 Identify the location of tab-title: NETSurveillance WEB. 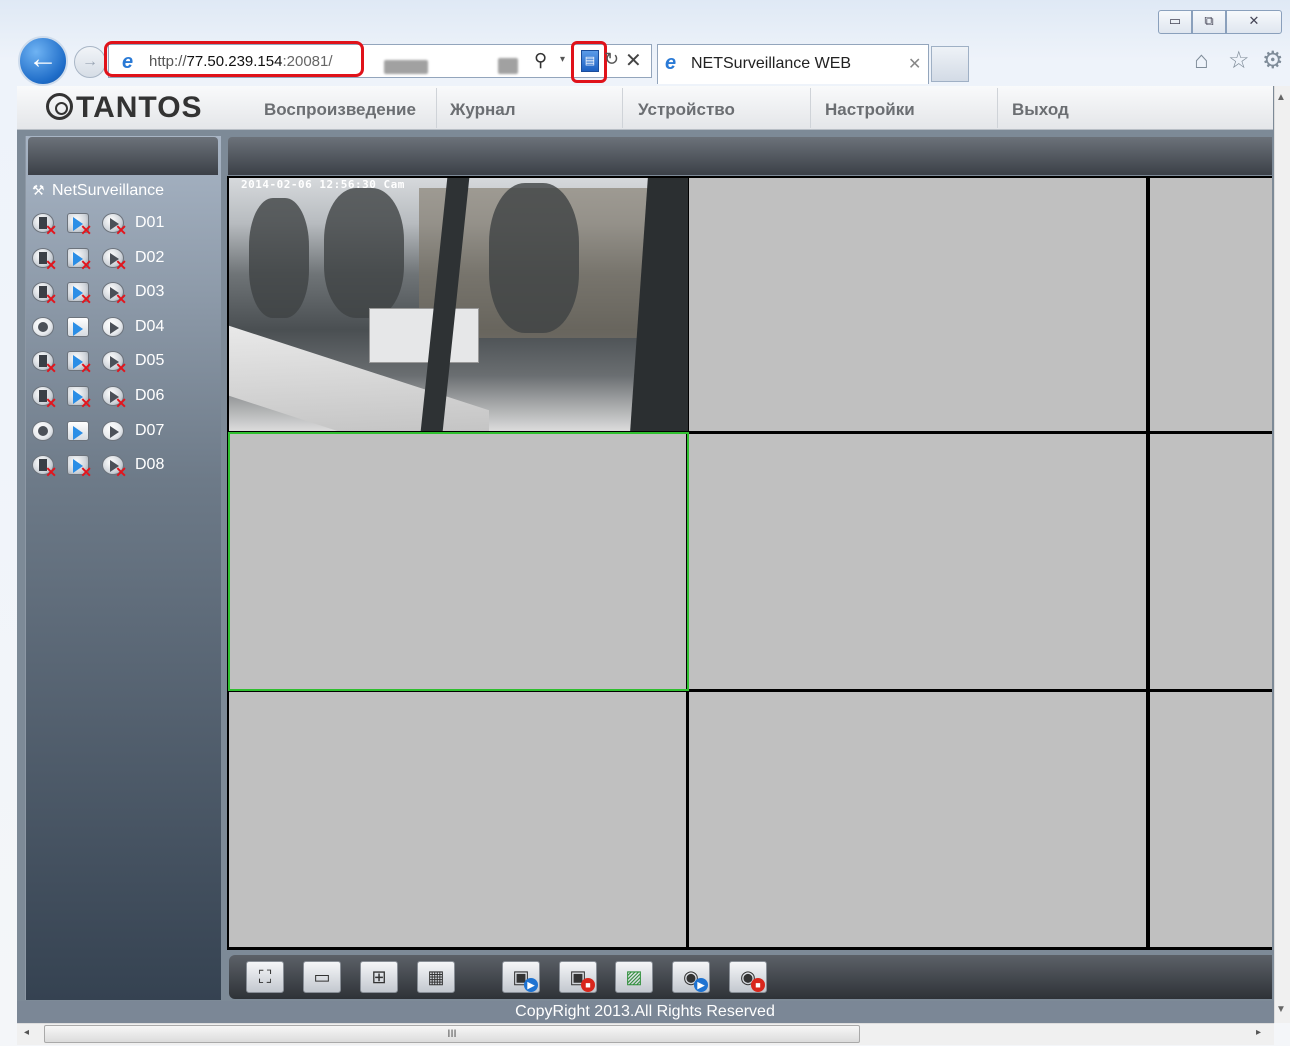
(771, 64).